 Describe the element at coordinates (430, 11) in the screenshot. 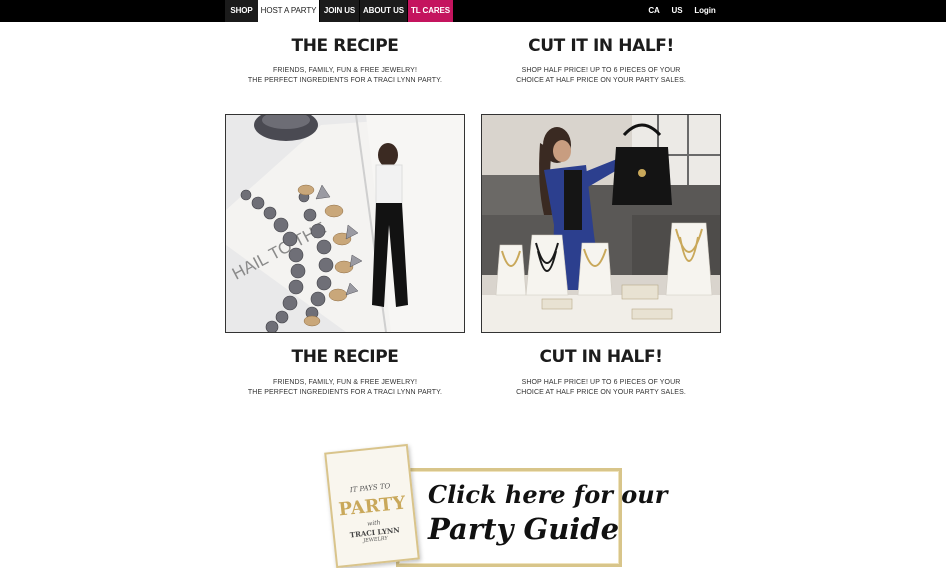

I see `nav-tl-cares: TL CARES` at that location.